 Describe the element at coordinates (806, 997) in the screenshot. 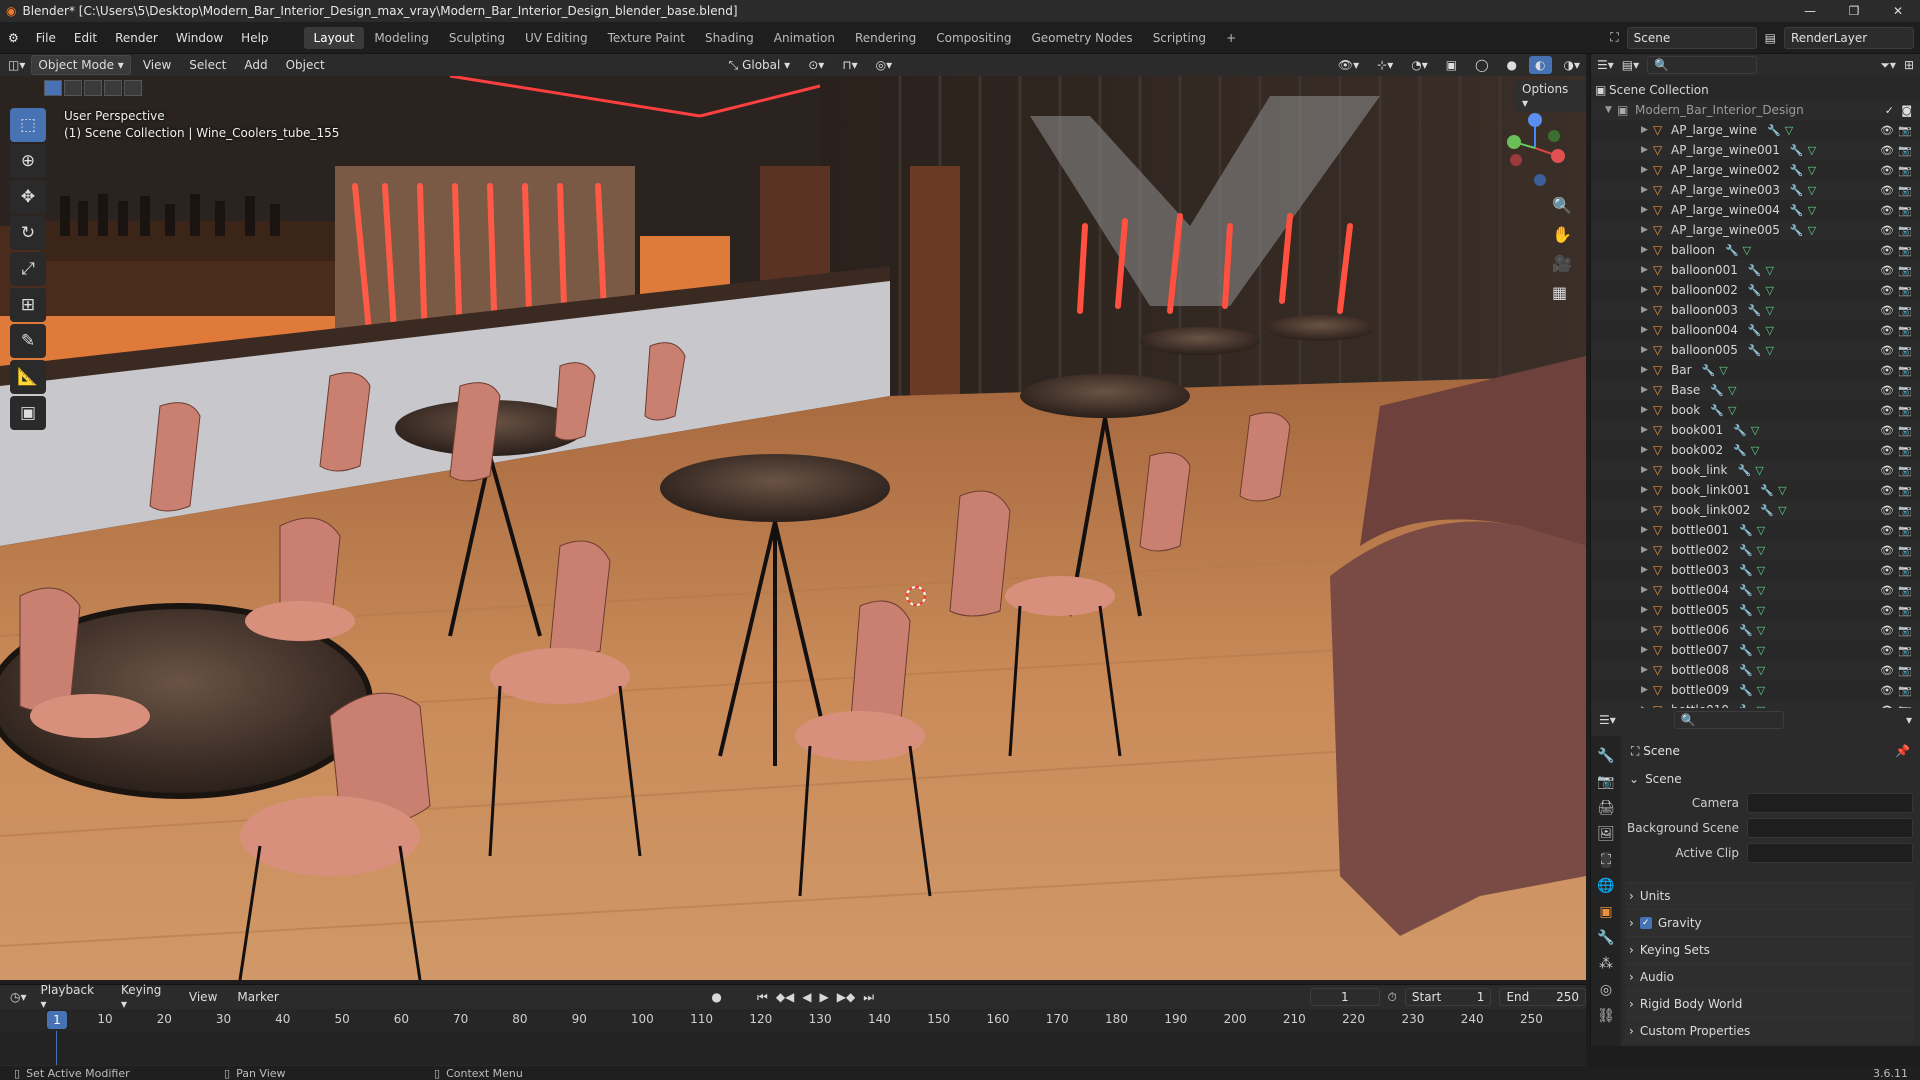

I see `play-reverse-icon: ◀` at that location.